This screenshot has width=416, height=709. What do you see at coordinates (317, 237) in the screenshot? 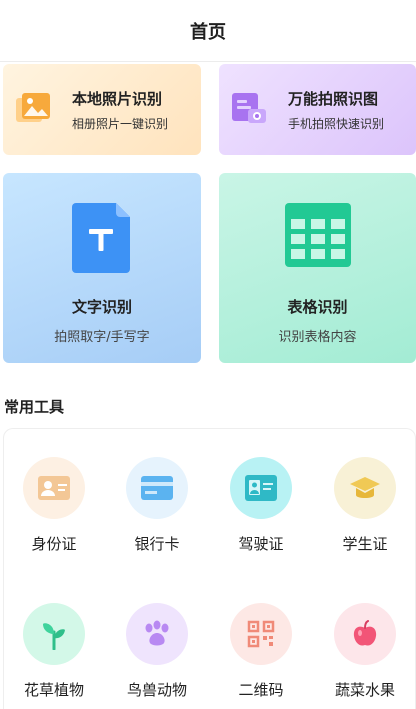
I see `table-grid-icon` at bounding box center [317, 237].